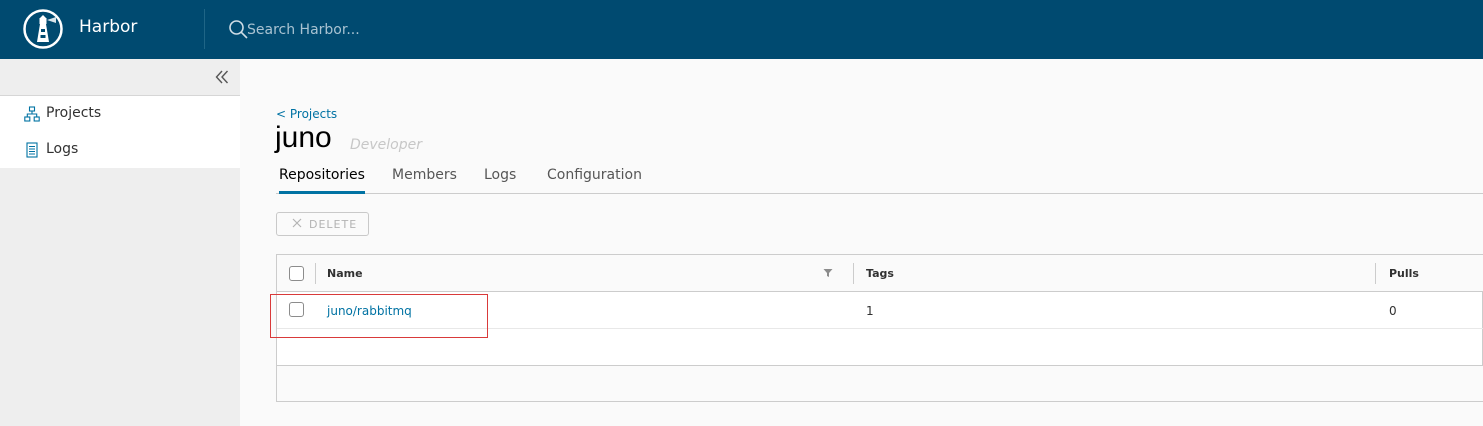 This screenshot has width=1483, height=426. What do you see at coordinates (870, 311) in the screenshot?
I see `tags-count: 1` at bounding box center [870, 311].